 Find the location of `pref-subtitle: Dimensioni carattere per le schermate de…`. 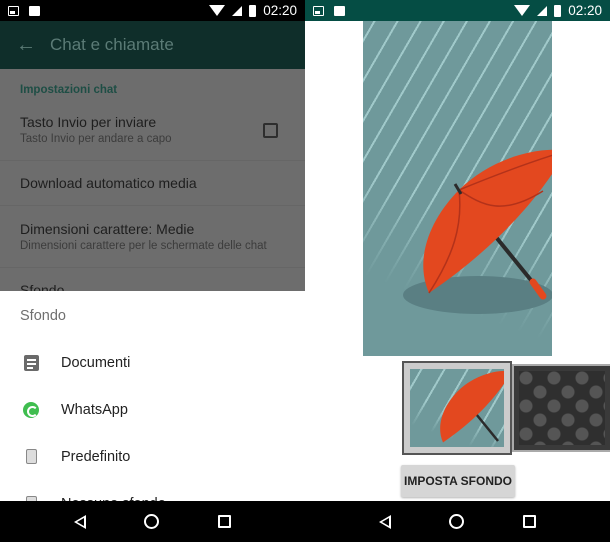

pref-subtitle: Dimensioni carattere per le schermate de… is located at coordinates (143, 246).